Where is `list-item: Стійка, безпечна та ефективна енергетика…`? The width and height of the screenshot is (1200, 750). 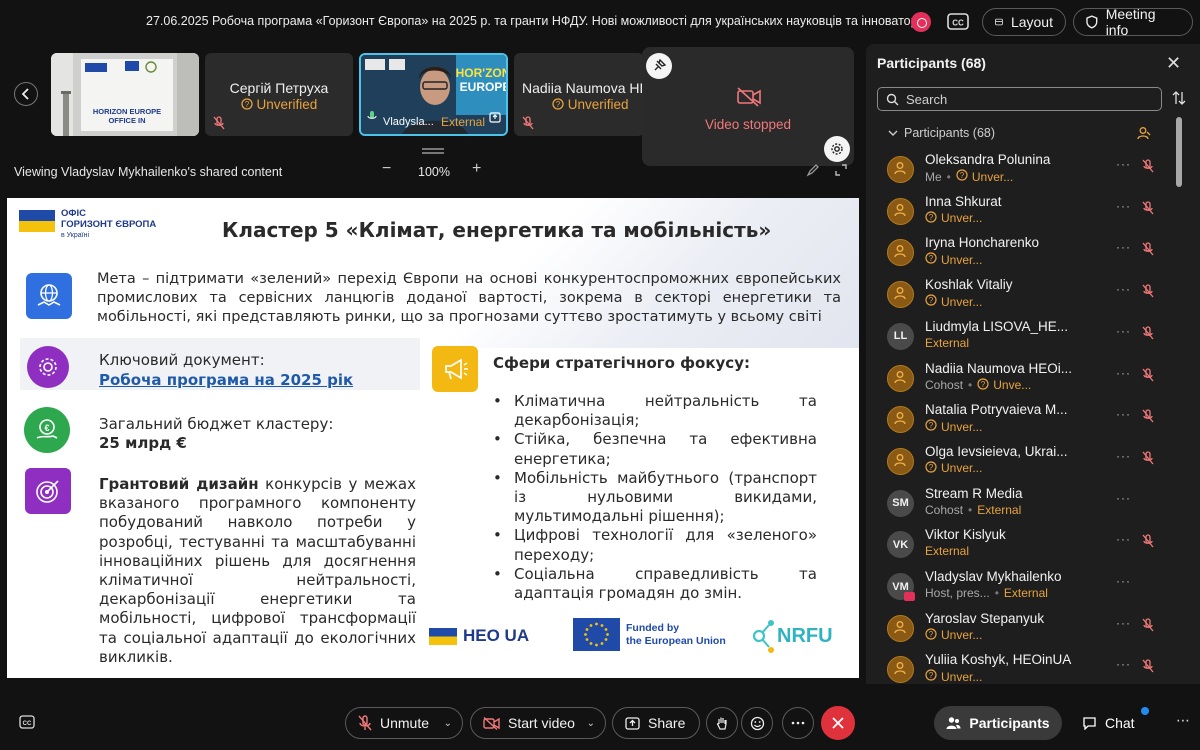 list-item: Стійка, безпечна та ефективна енергетика… is located at coordinates (655, 449).